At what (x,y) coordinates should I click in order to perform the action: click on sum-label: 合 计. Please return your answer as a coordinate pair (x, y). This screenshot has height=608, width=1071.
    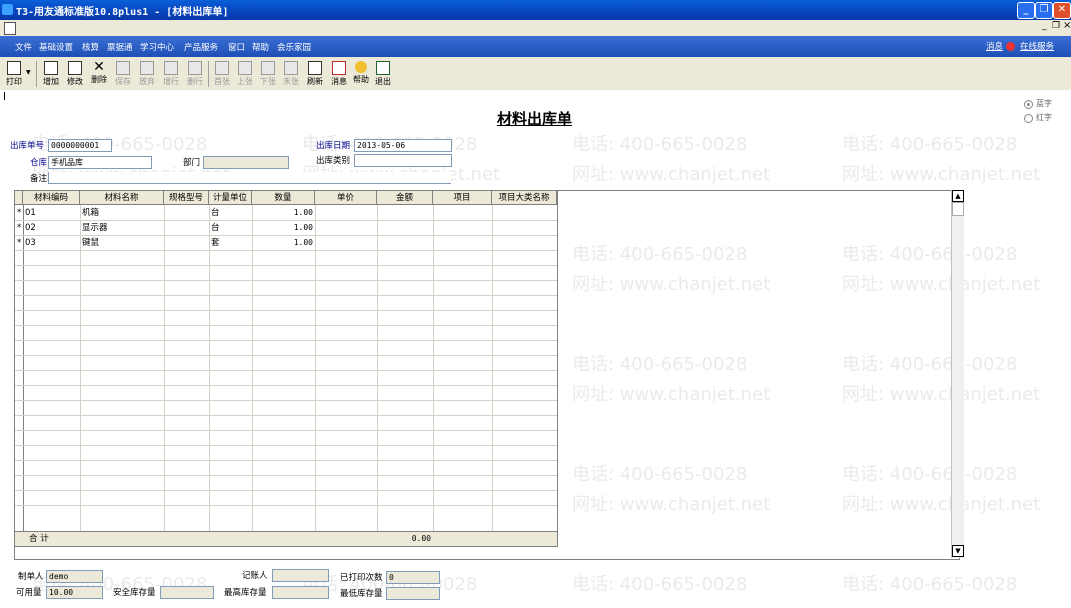
    Looking at the image, I should click on (39, 539).